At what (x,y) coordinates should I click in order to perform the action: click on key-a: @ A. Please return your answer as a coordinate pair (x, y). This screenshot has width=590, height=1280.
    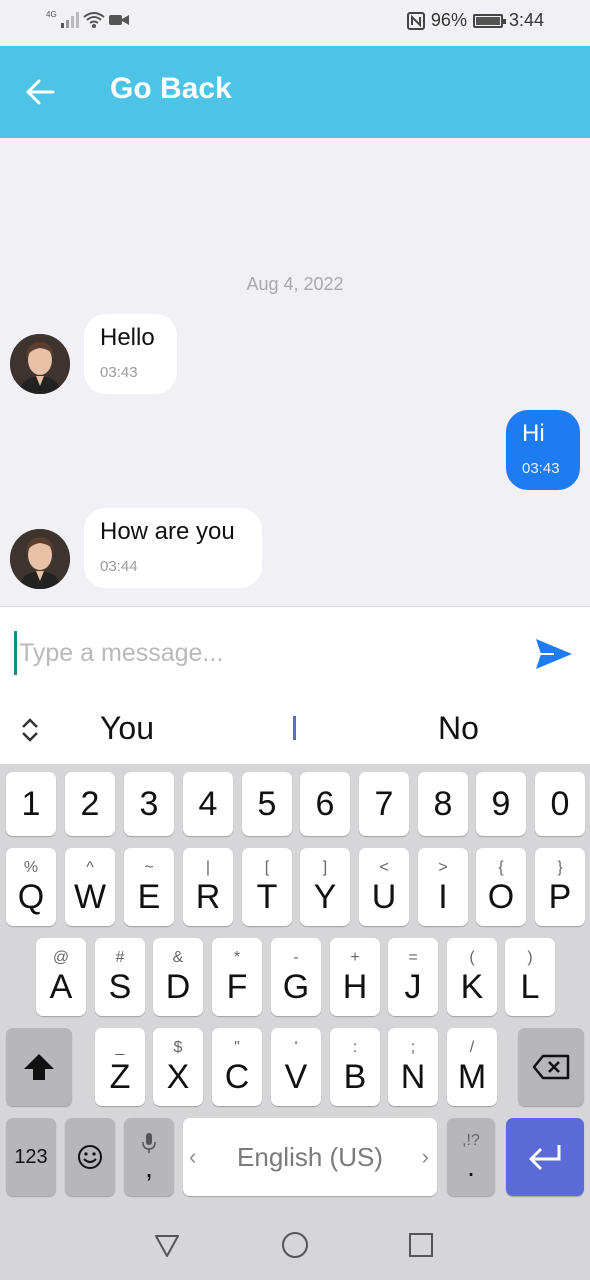
    Looking at the image, I should click on (61, 977).